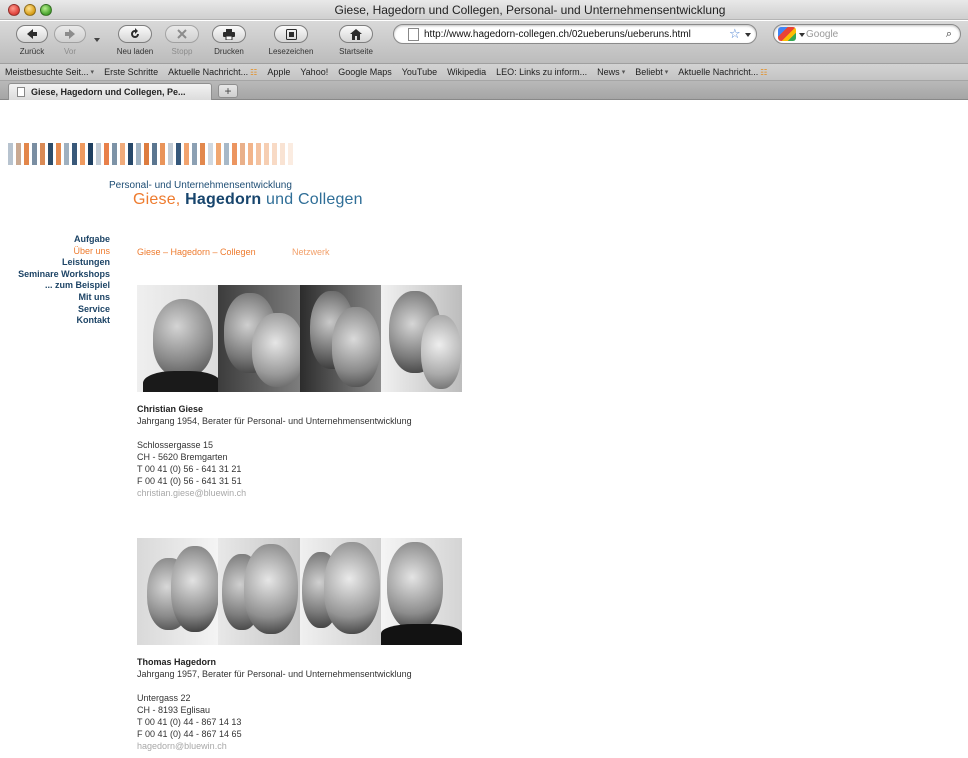  I want to click on person-name: Christian Giese, so click(170, 409).